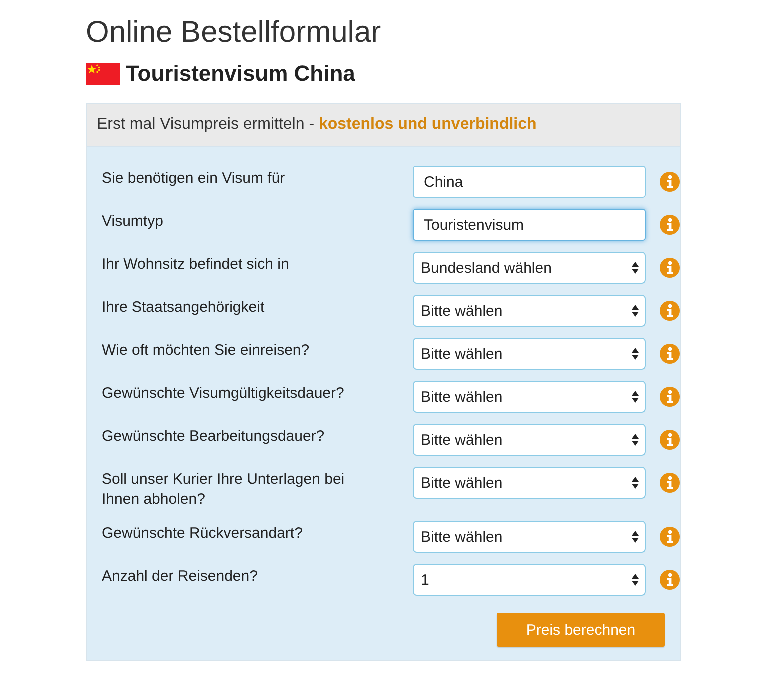 The image size is (780, 688). I want to click on field-label: Gewünschte Rückversandart?, so click(203, 534).